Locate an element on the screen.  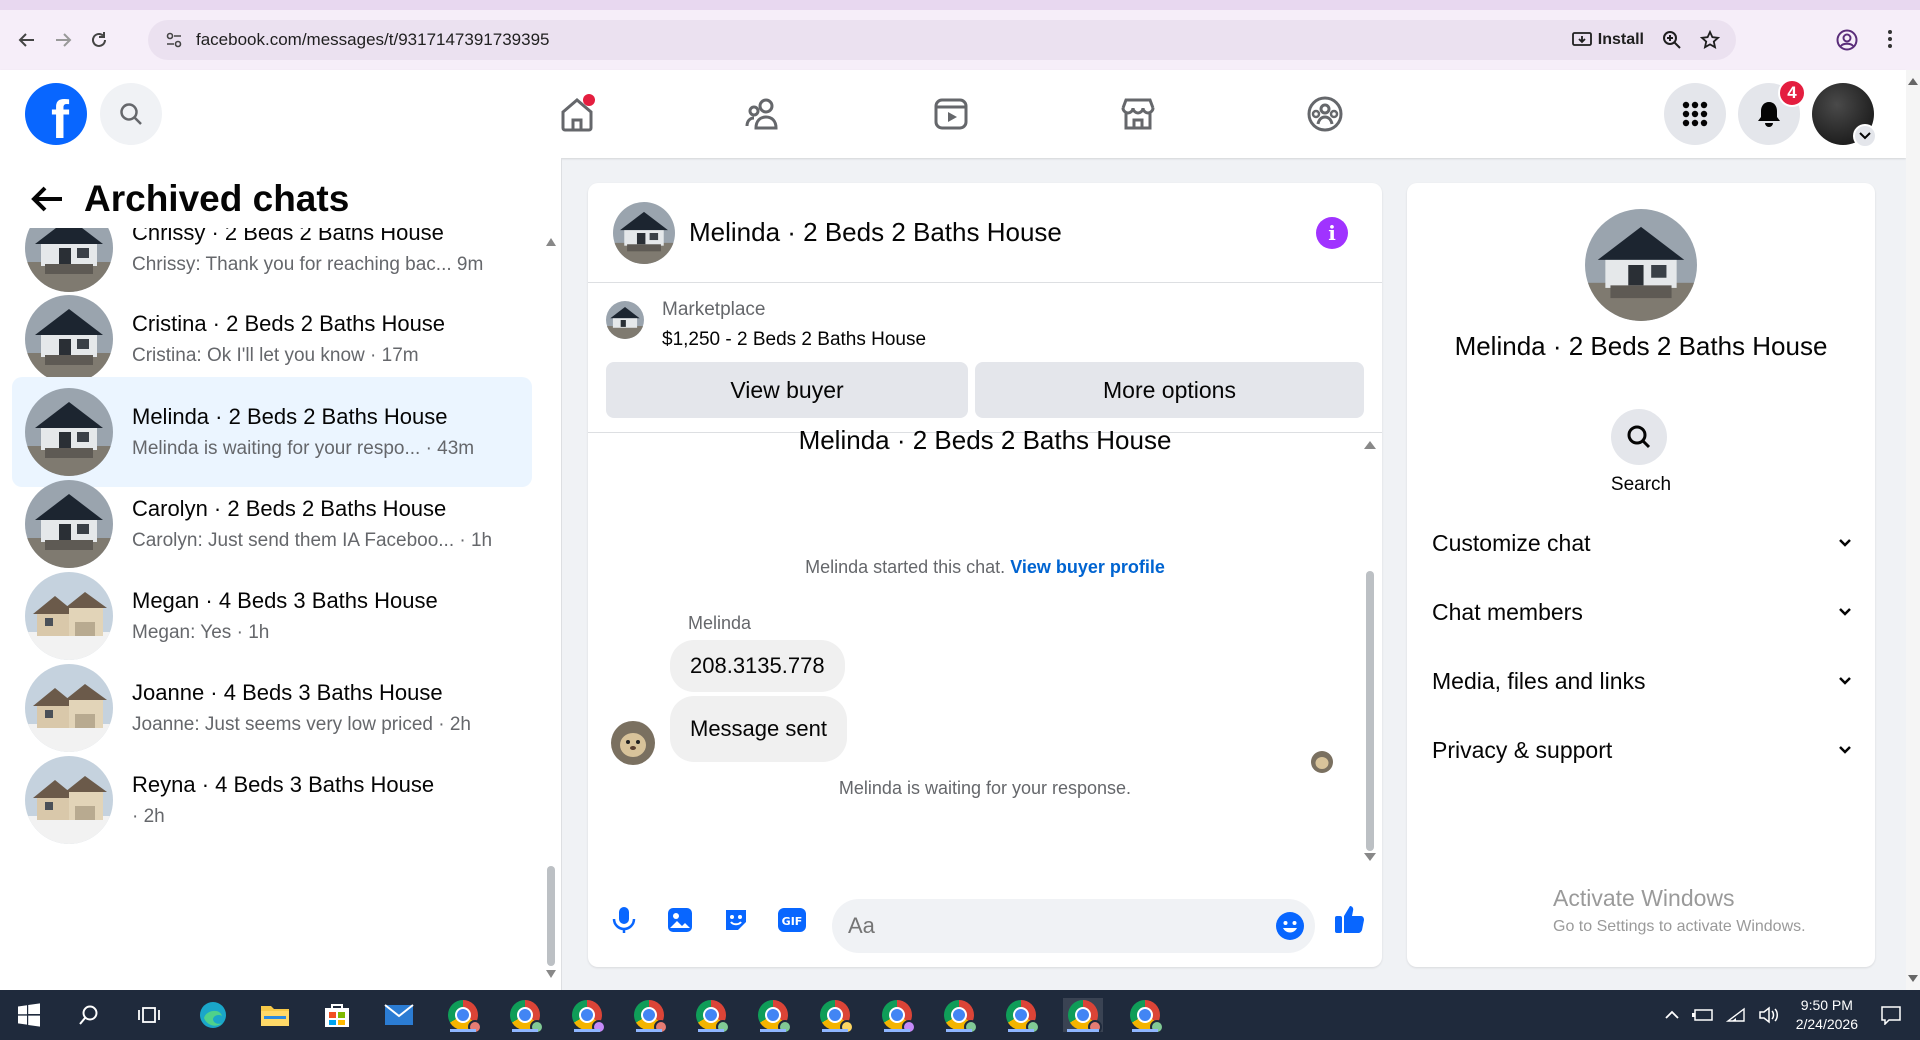
waiting-notice: Melinda is waiting for your response. is located at coordinates (985, 788).